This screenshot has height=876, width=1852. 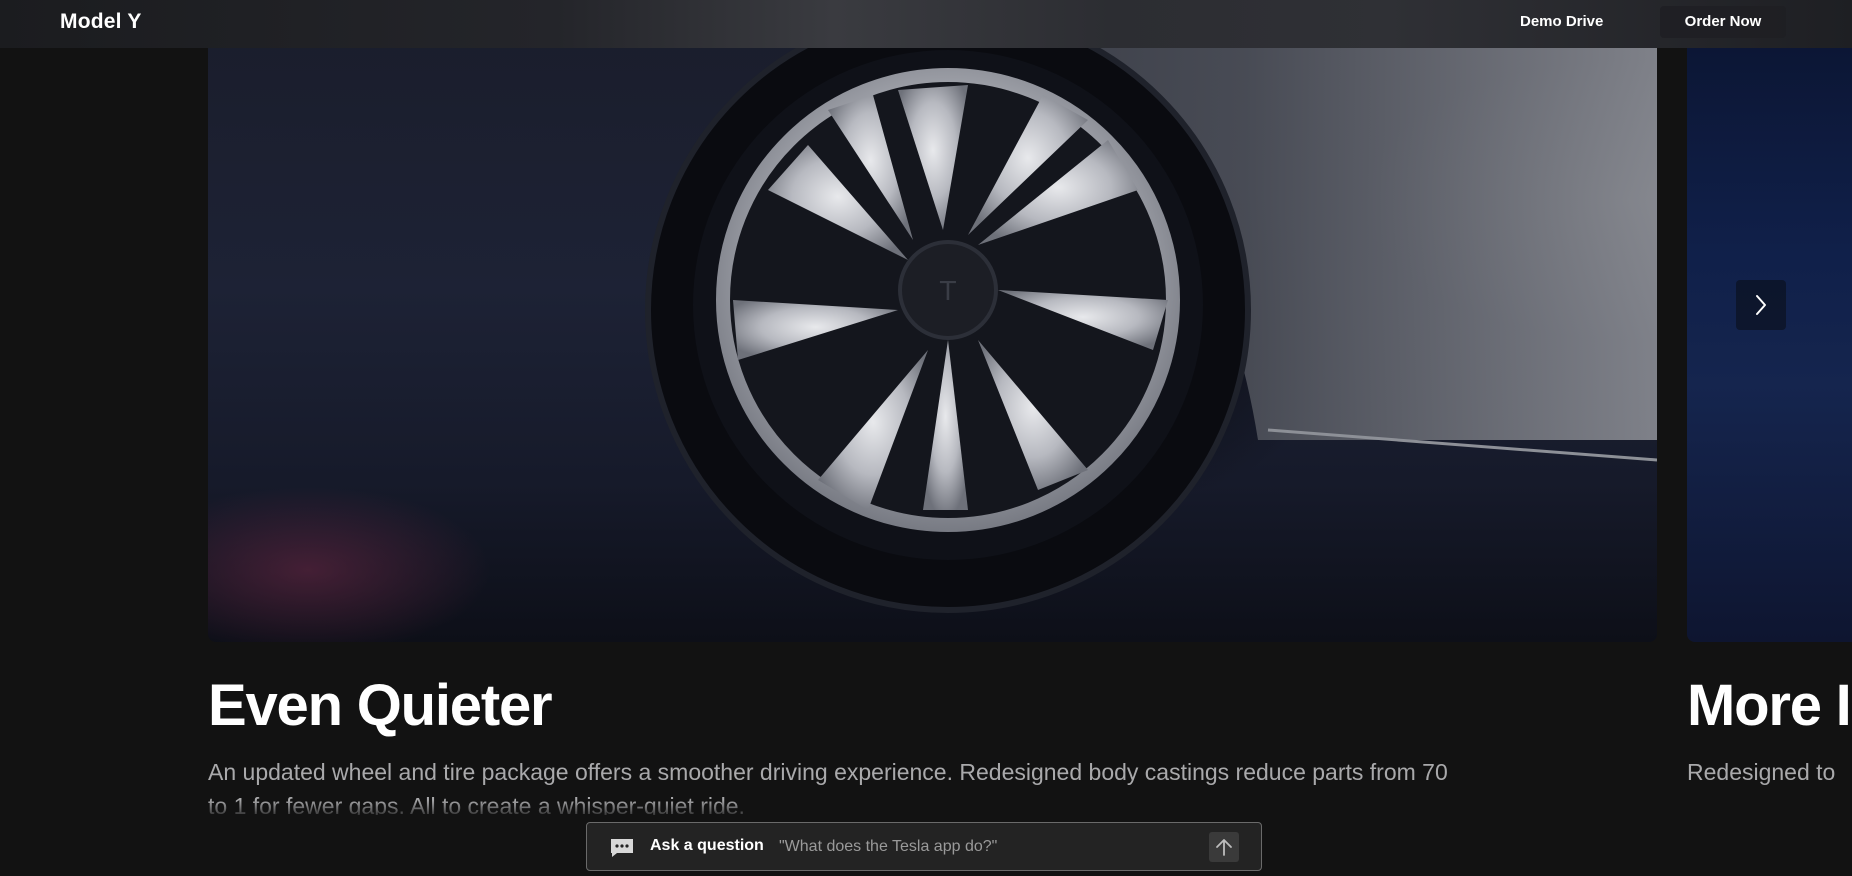 What do you see at coordinates (380, 705) in the screenshot?
I see `slide-title: Even Quieter` at bounding box center [380, 705].